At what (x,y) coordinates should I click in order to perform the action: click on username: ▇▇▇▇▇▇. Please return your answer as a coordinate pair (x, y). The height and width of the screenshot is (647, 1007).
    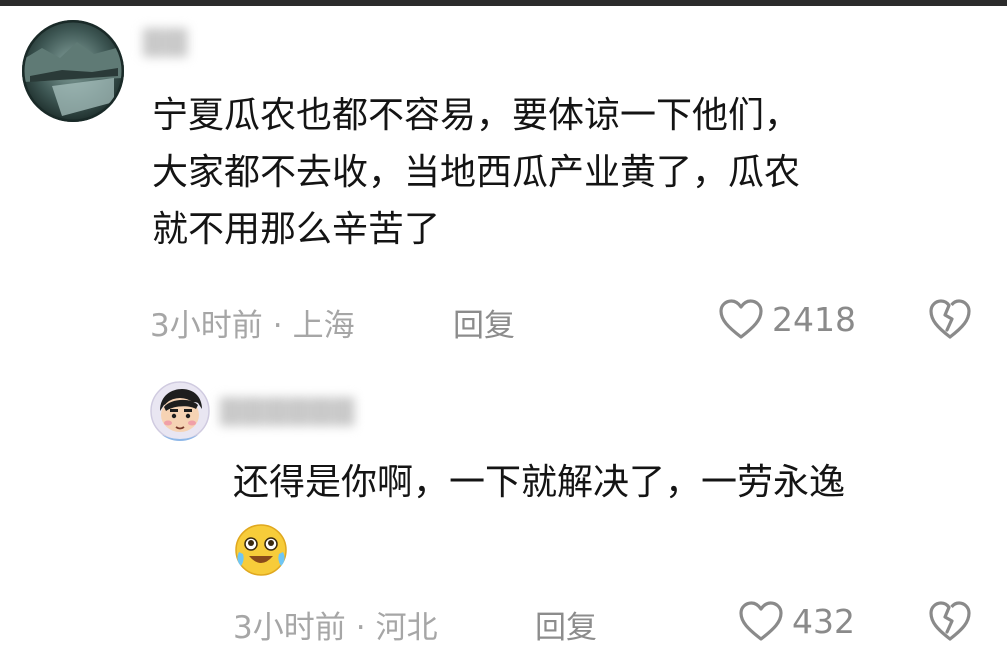
    Looking at the image, I should click on (287, 409).